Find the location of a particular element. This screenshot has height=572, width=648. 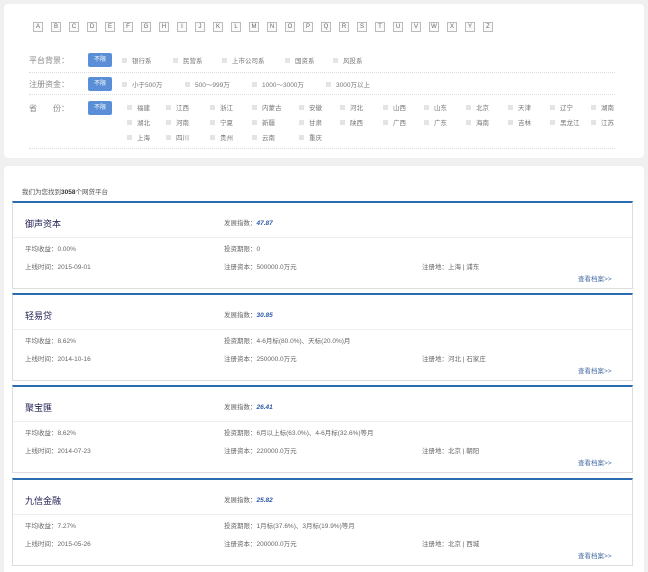

province-option: 新疆 is located at coordinates (263, 122).